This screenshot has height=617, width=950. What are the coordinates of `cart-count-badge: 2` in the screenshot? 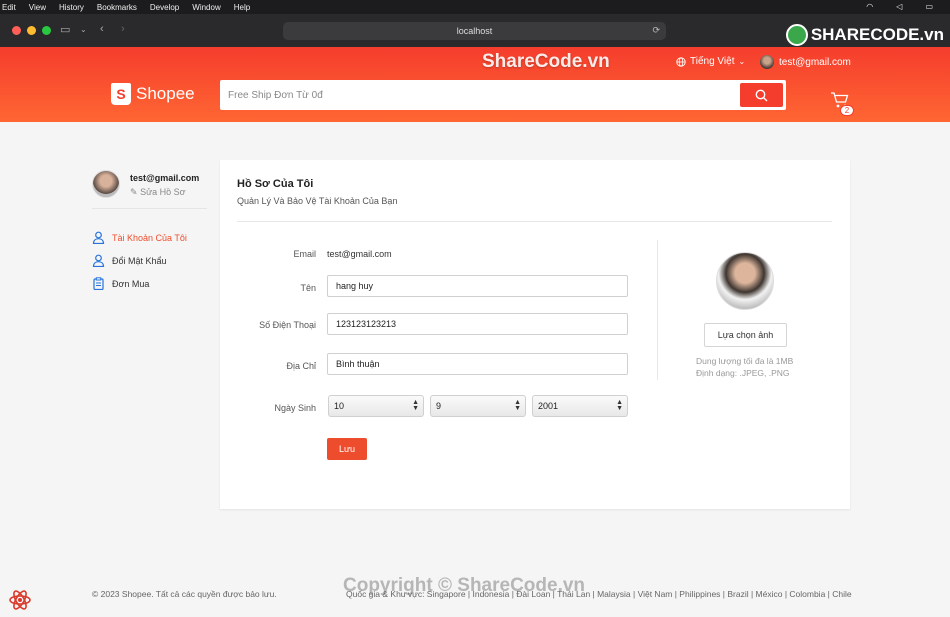 It's located at (847, 110).